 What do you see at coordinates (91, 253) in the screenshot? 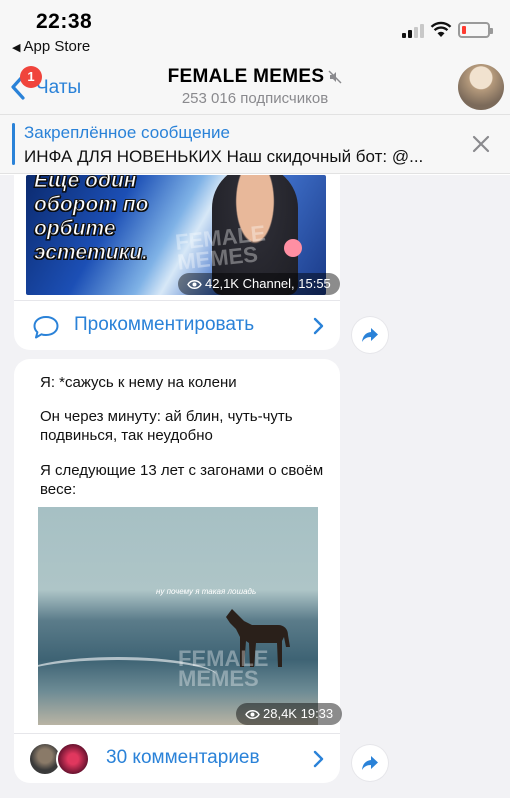
I see `meme-text-line: эстетики.` at bounding box center [91, 253].